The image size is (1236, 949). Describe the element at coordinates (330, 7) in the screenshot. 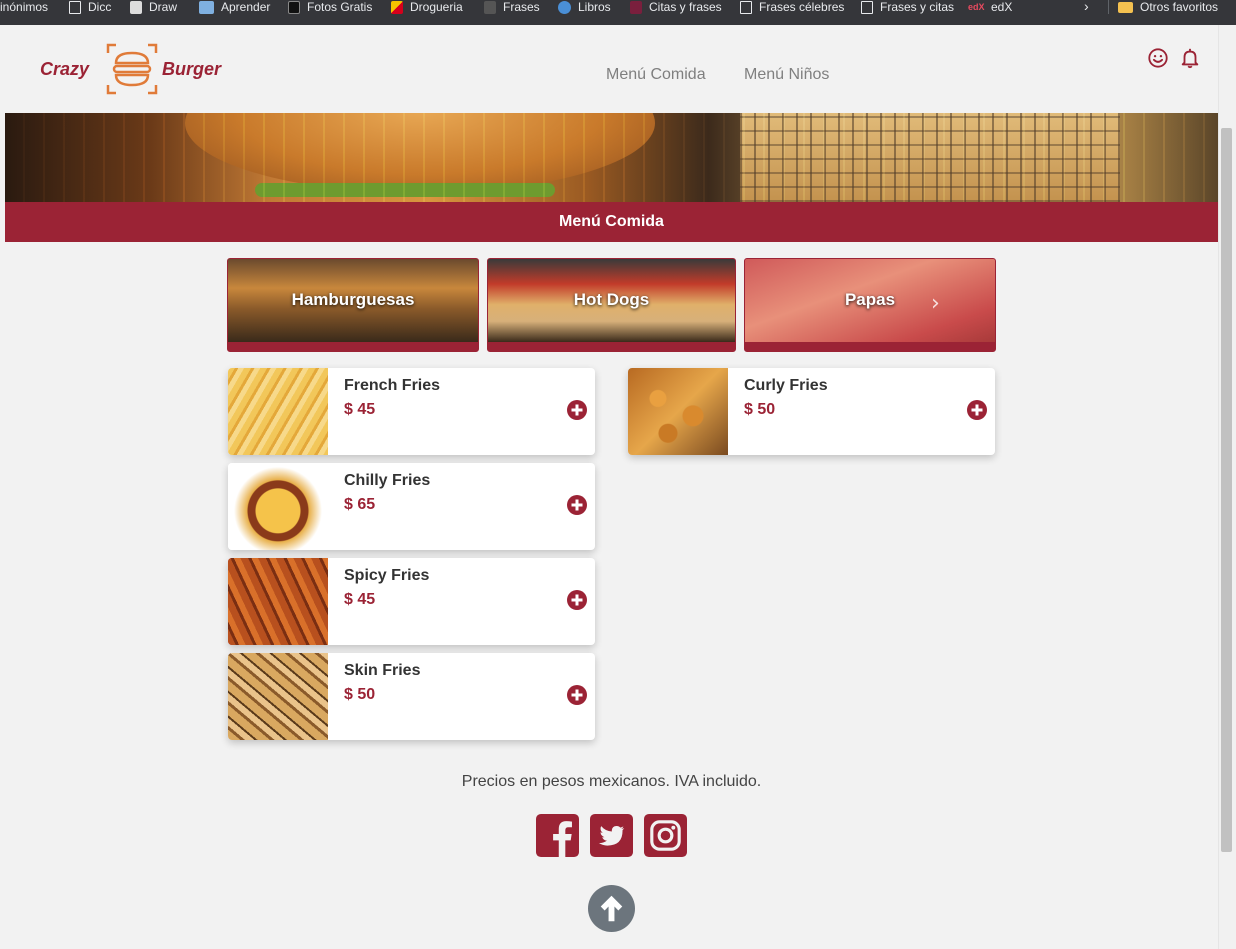

I see `bookmark-fotos-gratis: Fotos Gratis` at that location.